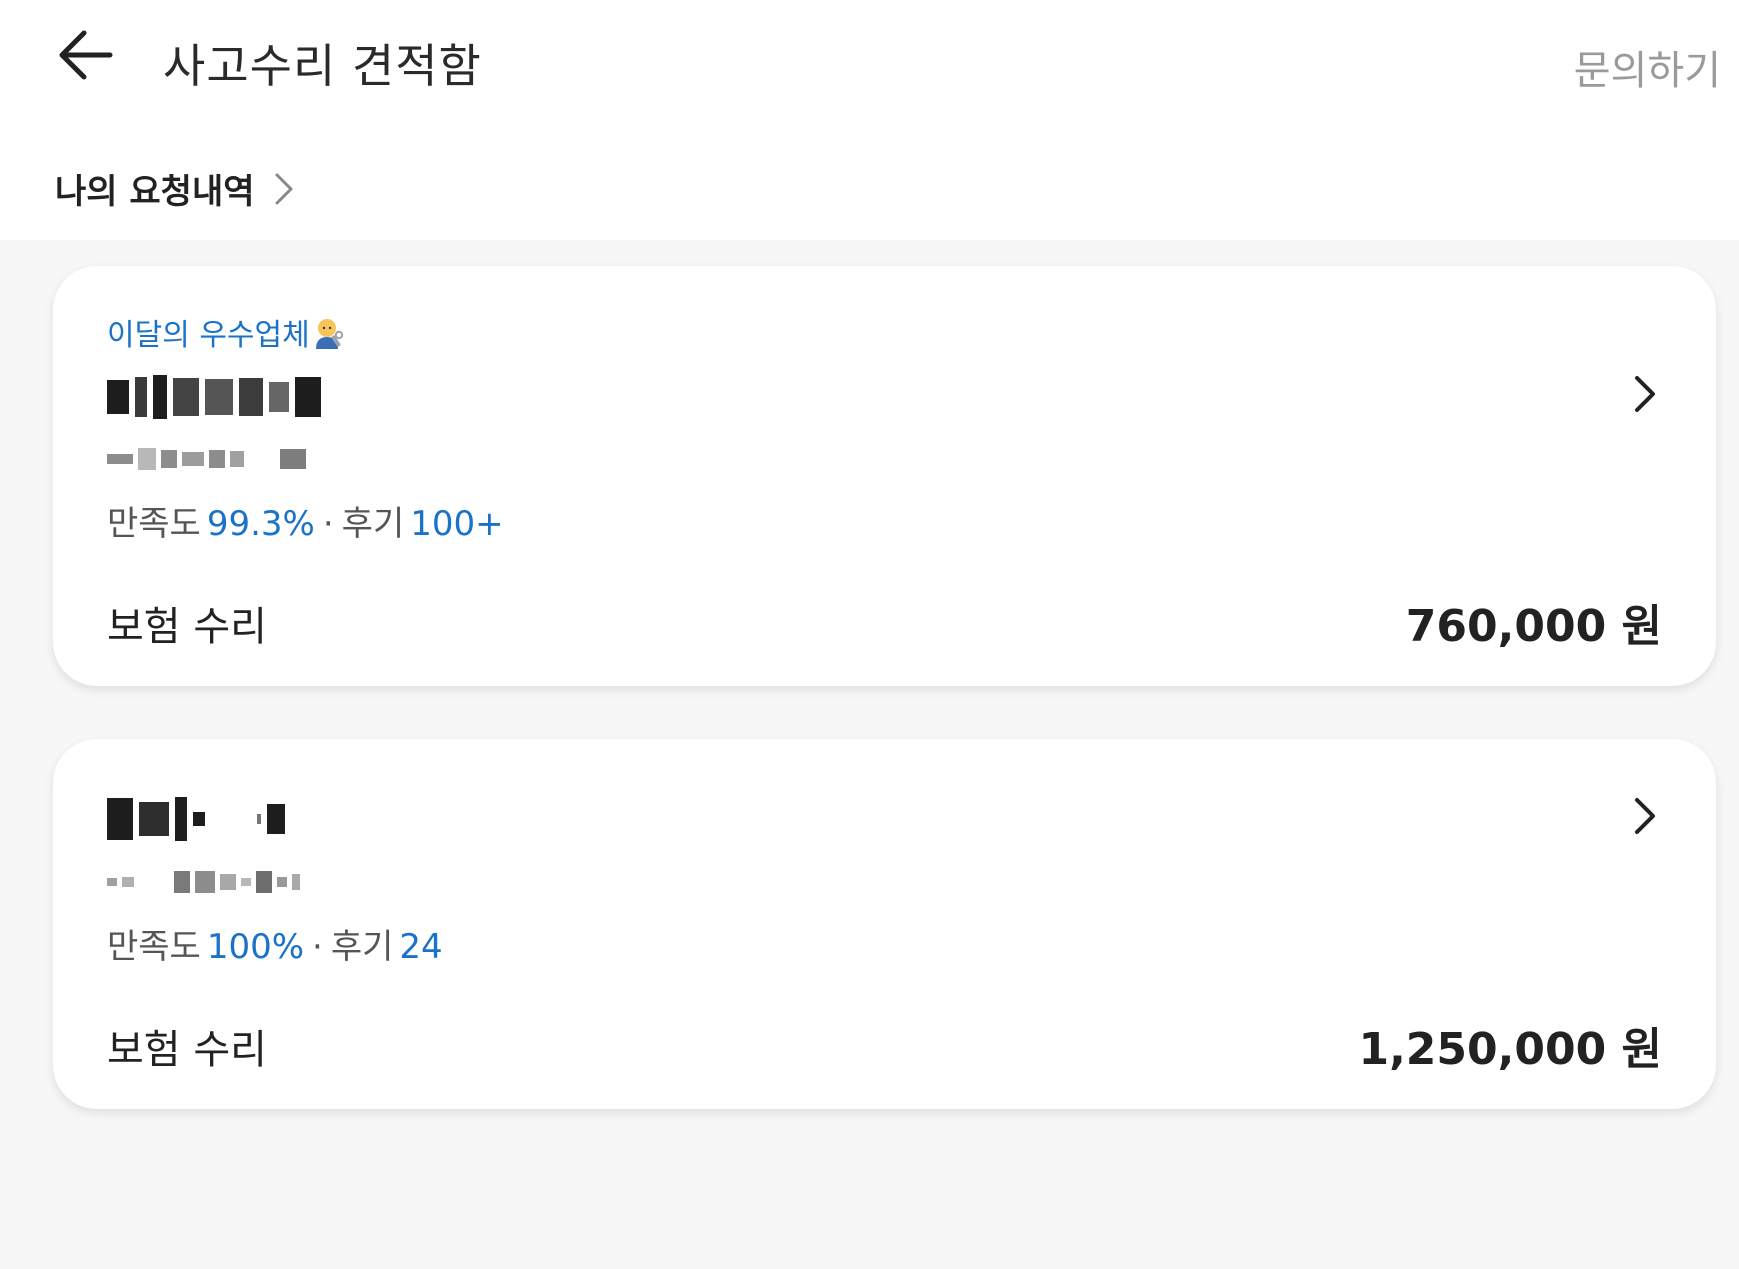 This screenshot has width=1739, height=1269. I want to click on shop-stats: 만족도 99.3% · 후기 100+, so click(305, 520).